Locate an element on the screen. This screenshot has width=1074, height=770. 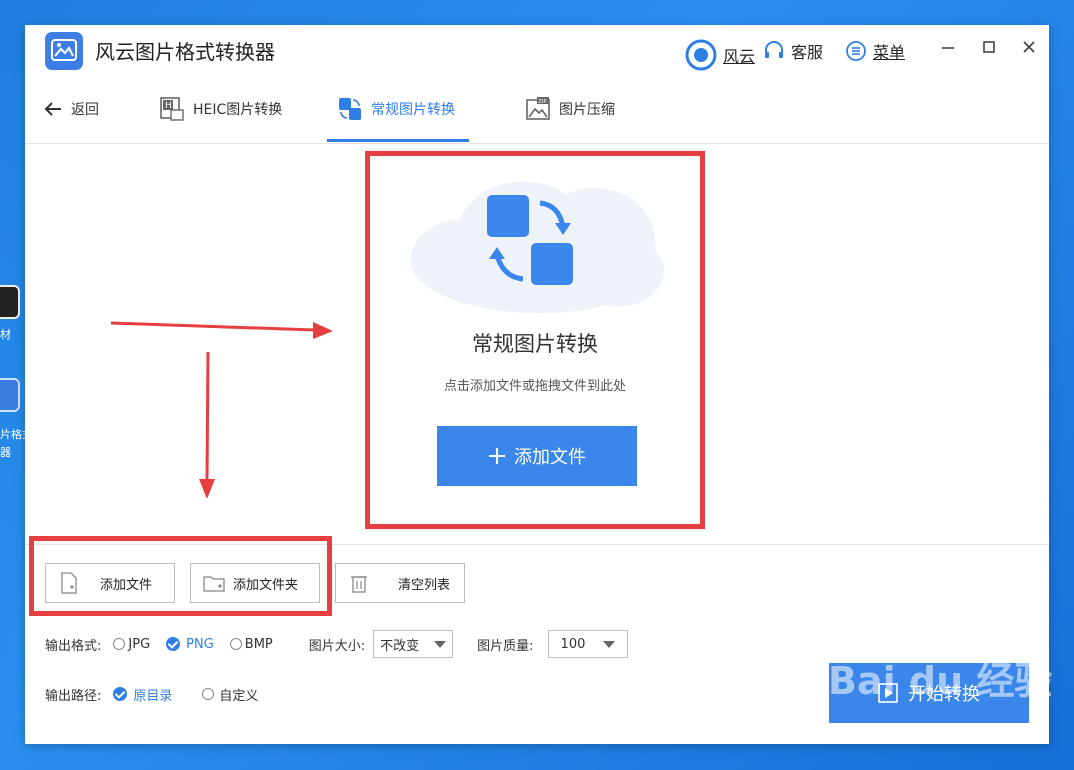
output-format-row: 输出格式: JPG PNG BMP 图片大小: 不改变 图片质量: 100 is located at coordinates (336, 644).